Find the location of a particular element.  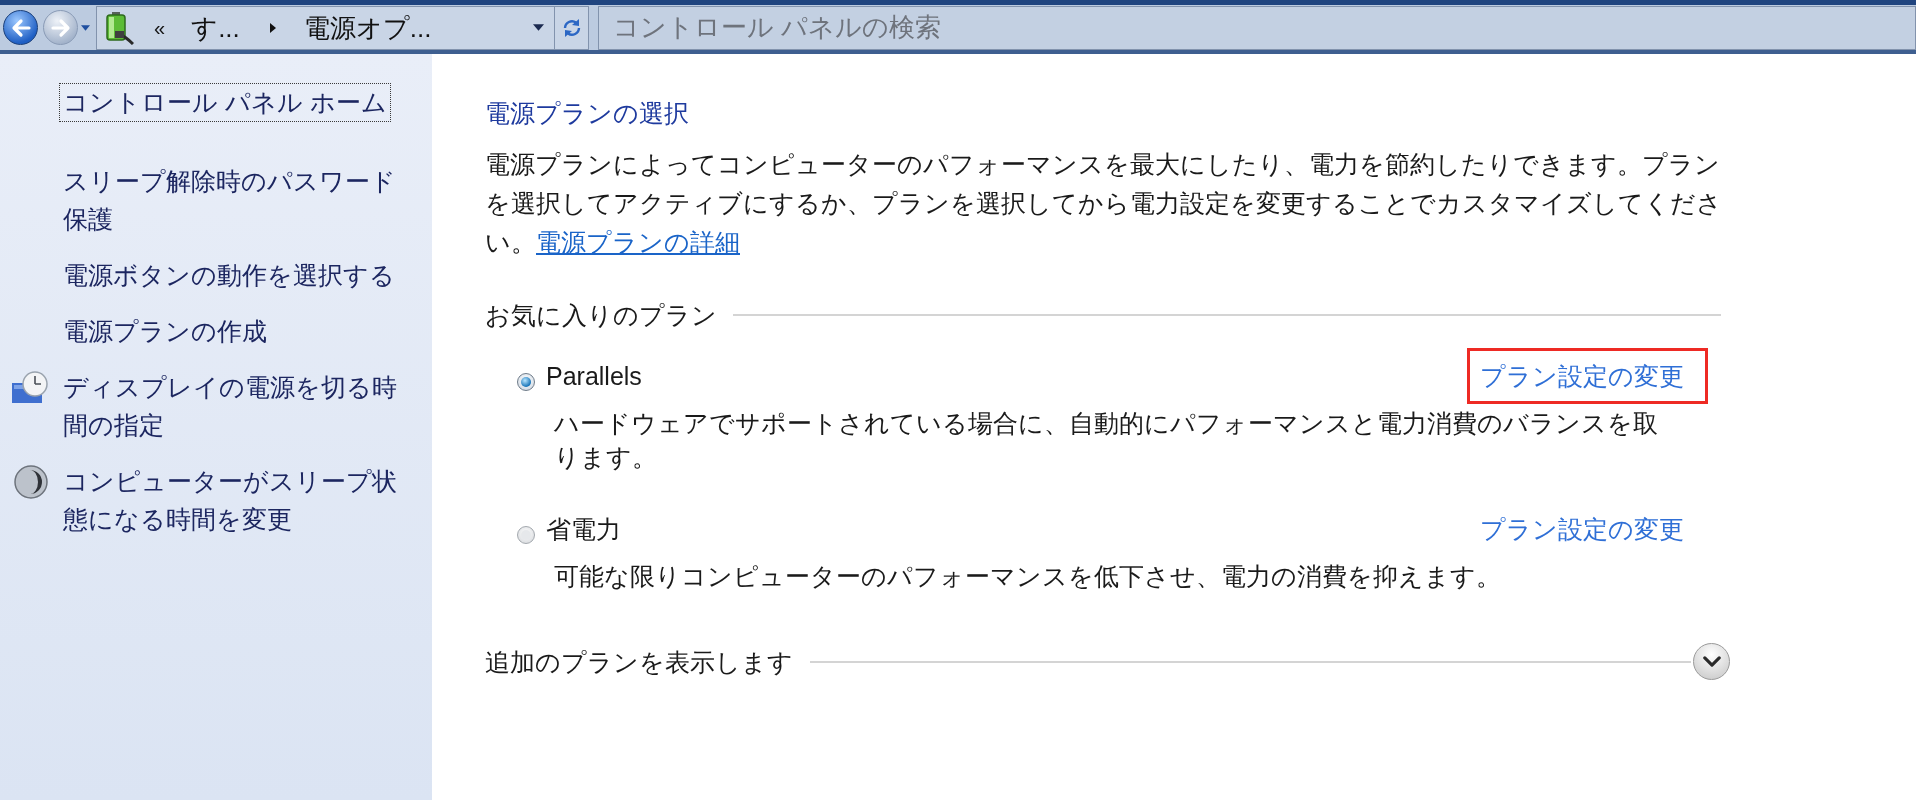

sidebar-link: 電源ボタンの動作を選択する is located at coordinates (238, 275).